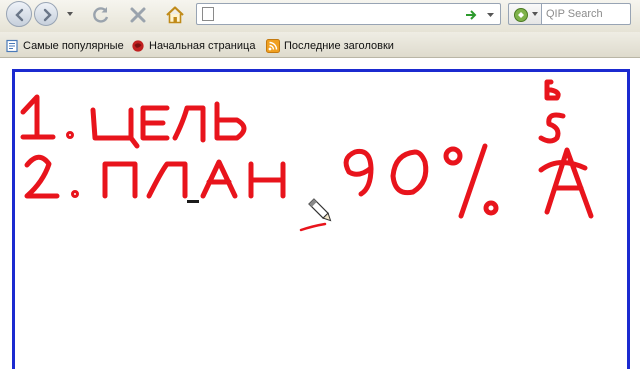  What do you see at coordinates (202, 46) in the screenshot?
I see `bookmark-label: Начальная страница` at bounding box center [202, 46].